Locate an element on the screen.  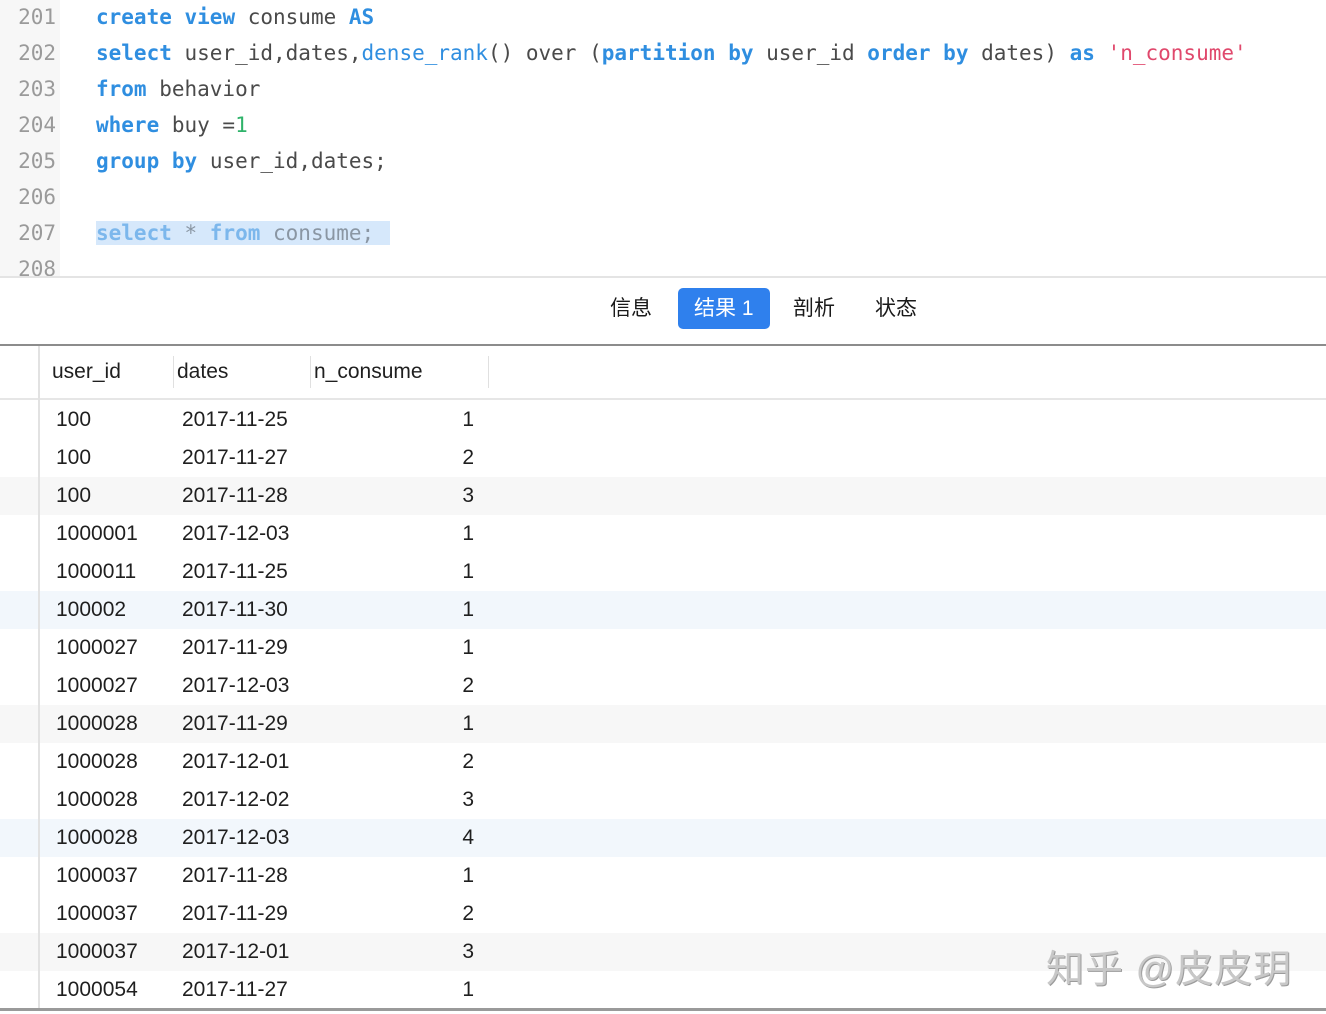
table-row: 1000028 2017-11-29 1 is located at coordinates (663, 724).